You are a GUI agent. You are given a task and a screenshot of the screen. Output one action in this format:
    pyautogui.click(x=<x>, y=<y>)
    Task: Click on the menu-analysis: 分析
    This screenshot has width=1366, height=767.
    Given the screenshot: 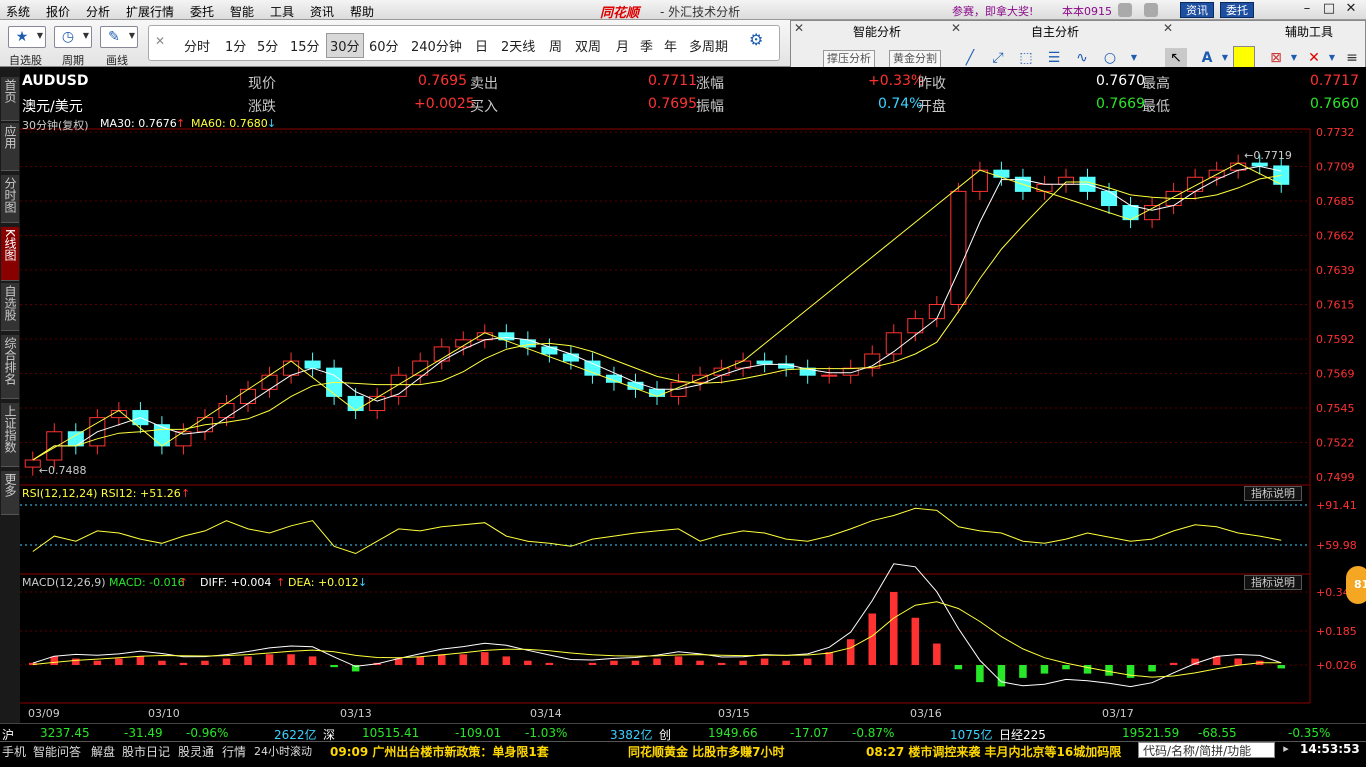 What is the action you would take?
    pyautogui.click(x=98, y=11)
    